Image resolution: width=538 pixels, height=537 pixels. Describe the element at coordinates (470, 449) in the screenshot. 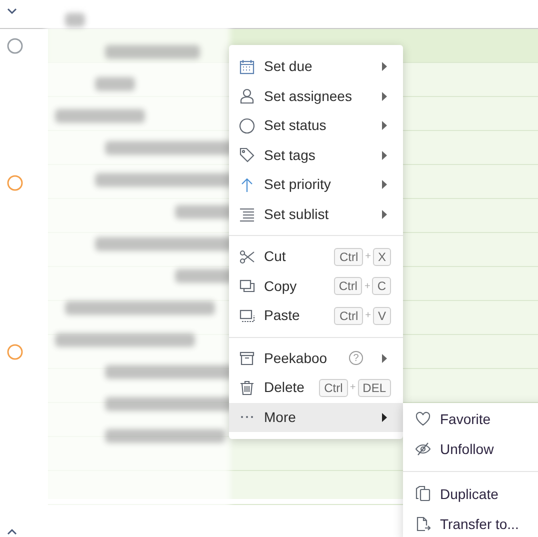

I see `menu-item: Unfollow` at that location.